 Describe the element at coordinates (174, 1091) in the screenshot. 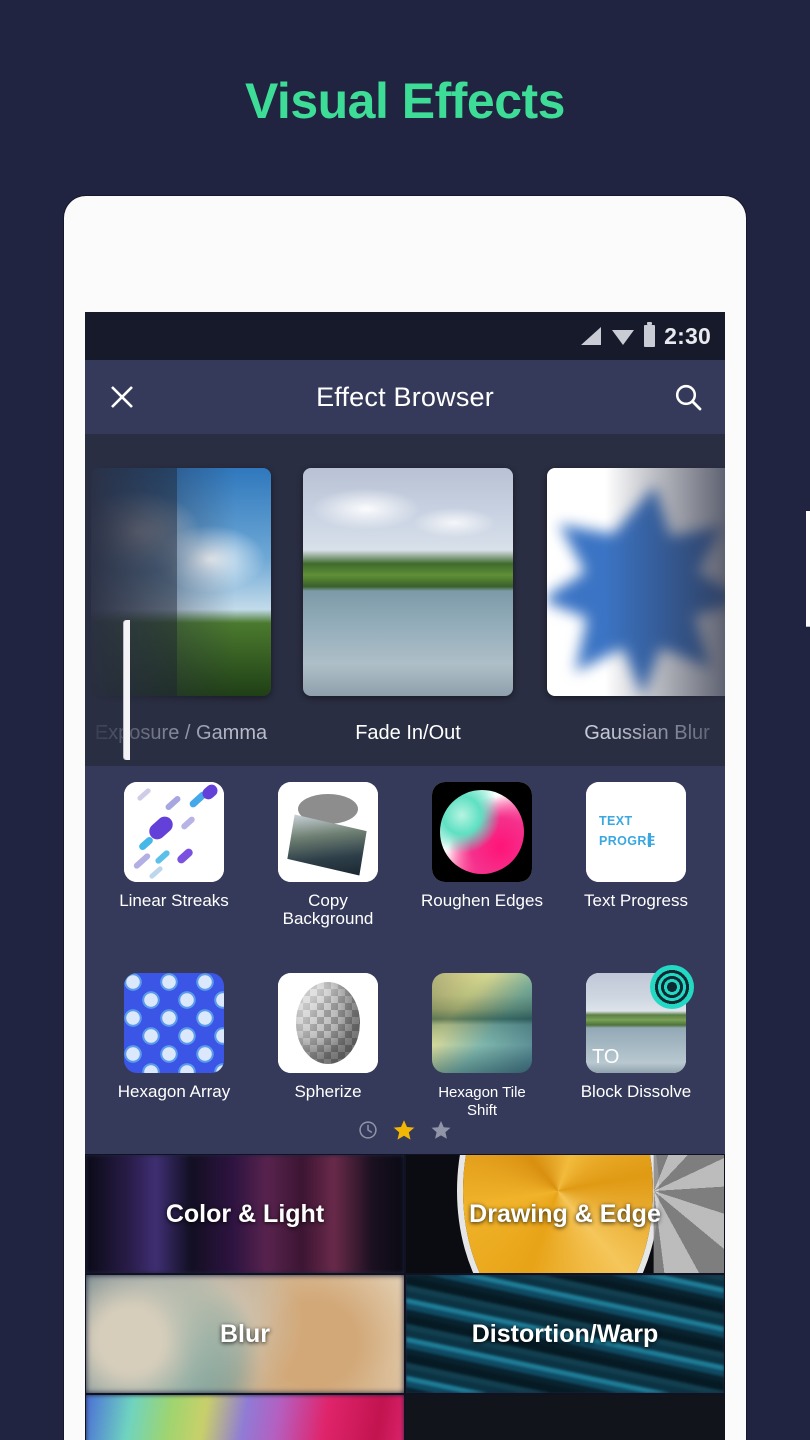

I see `effect-label: Hexagon Array` at that location.